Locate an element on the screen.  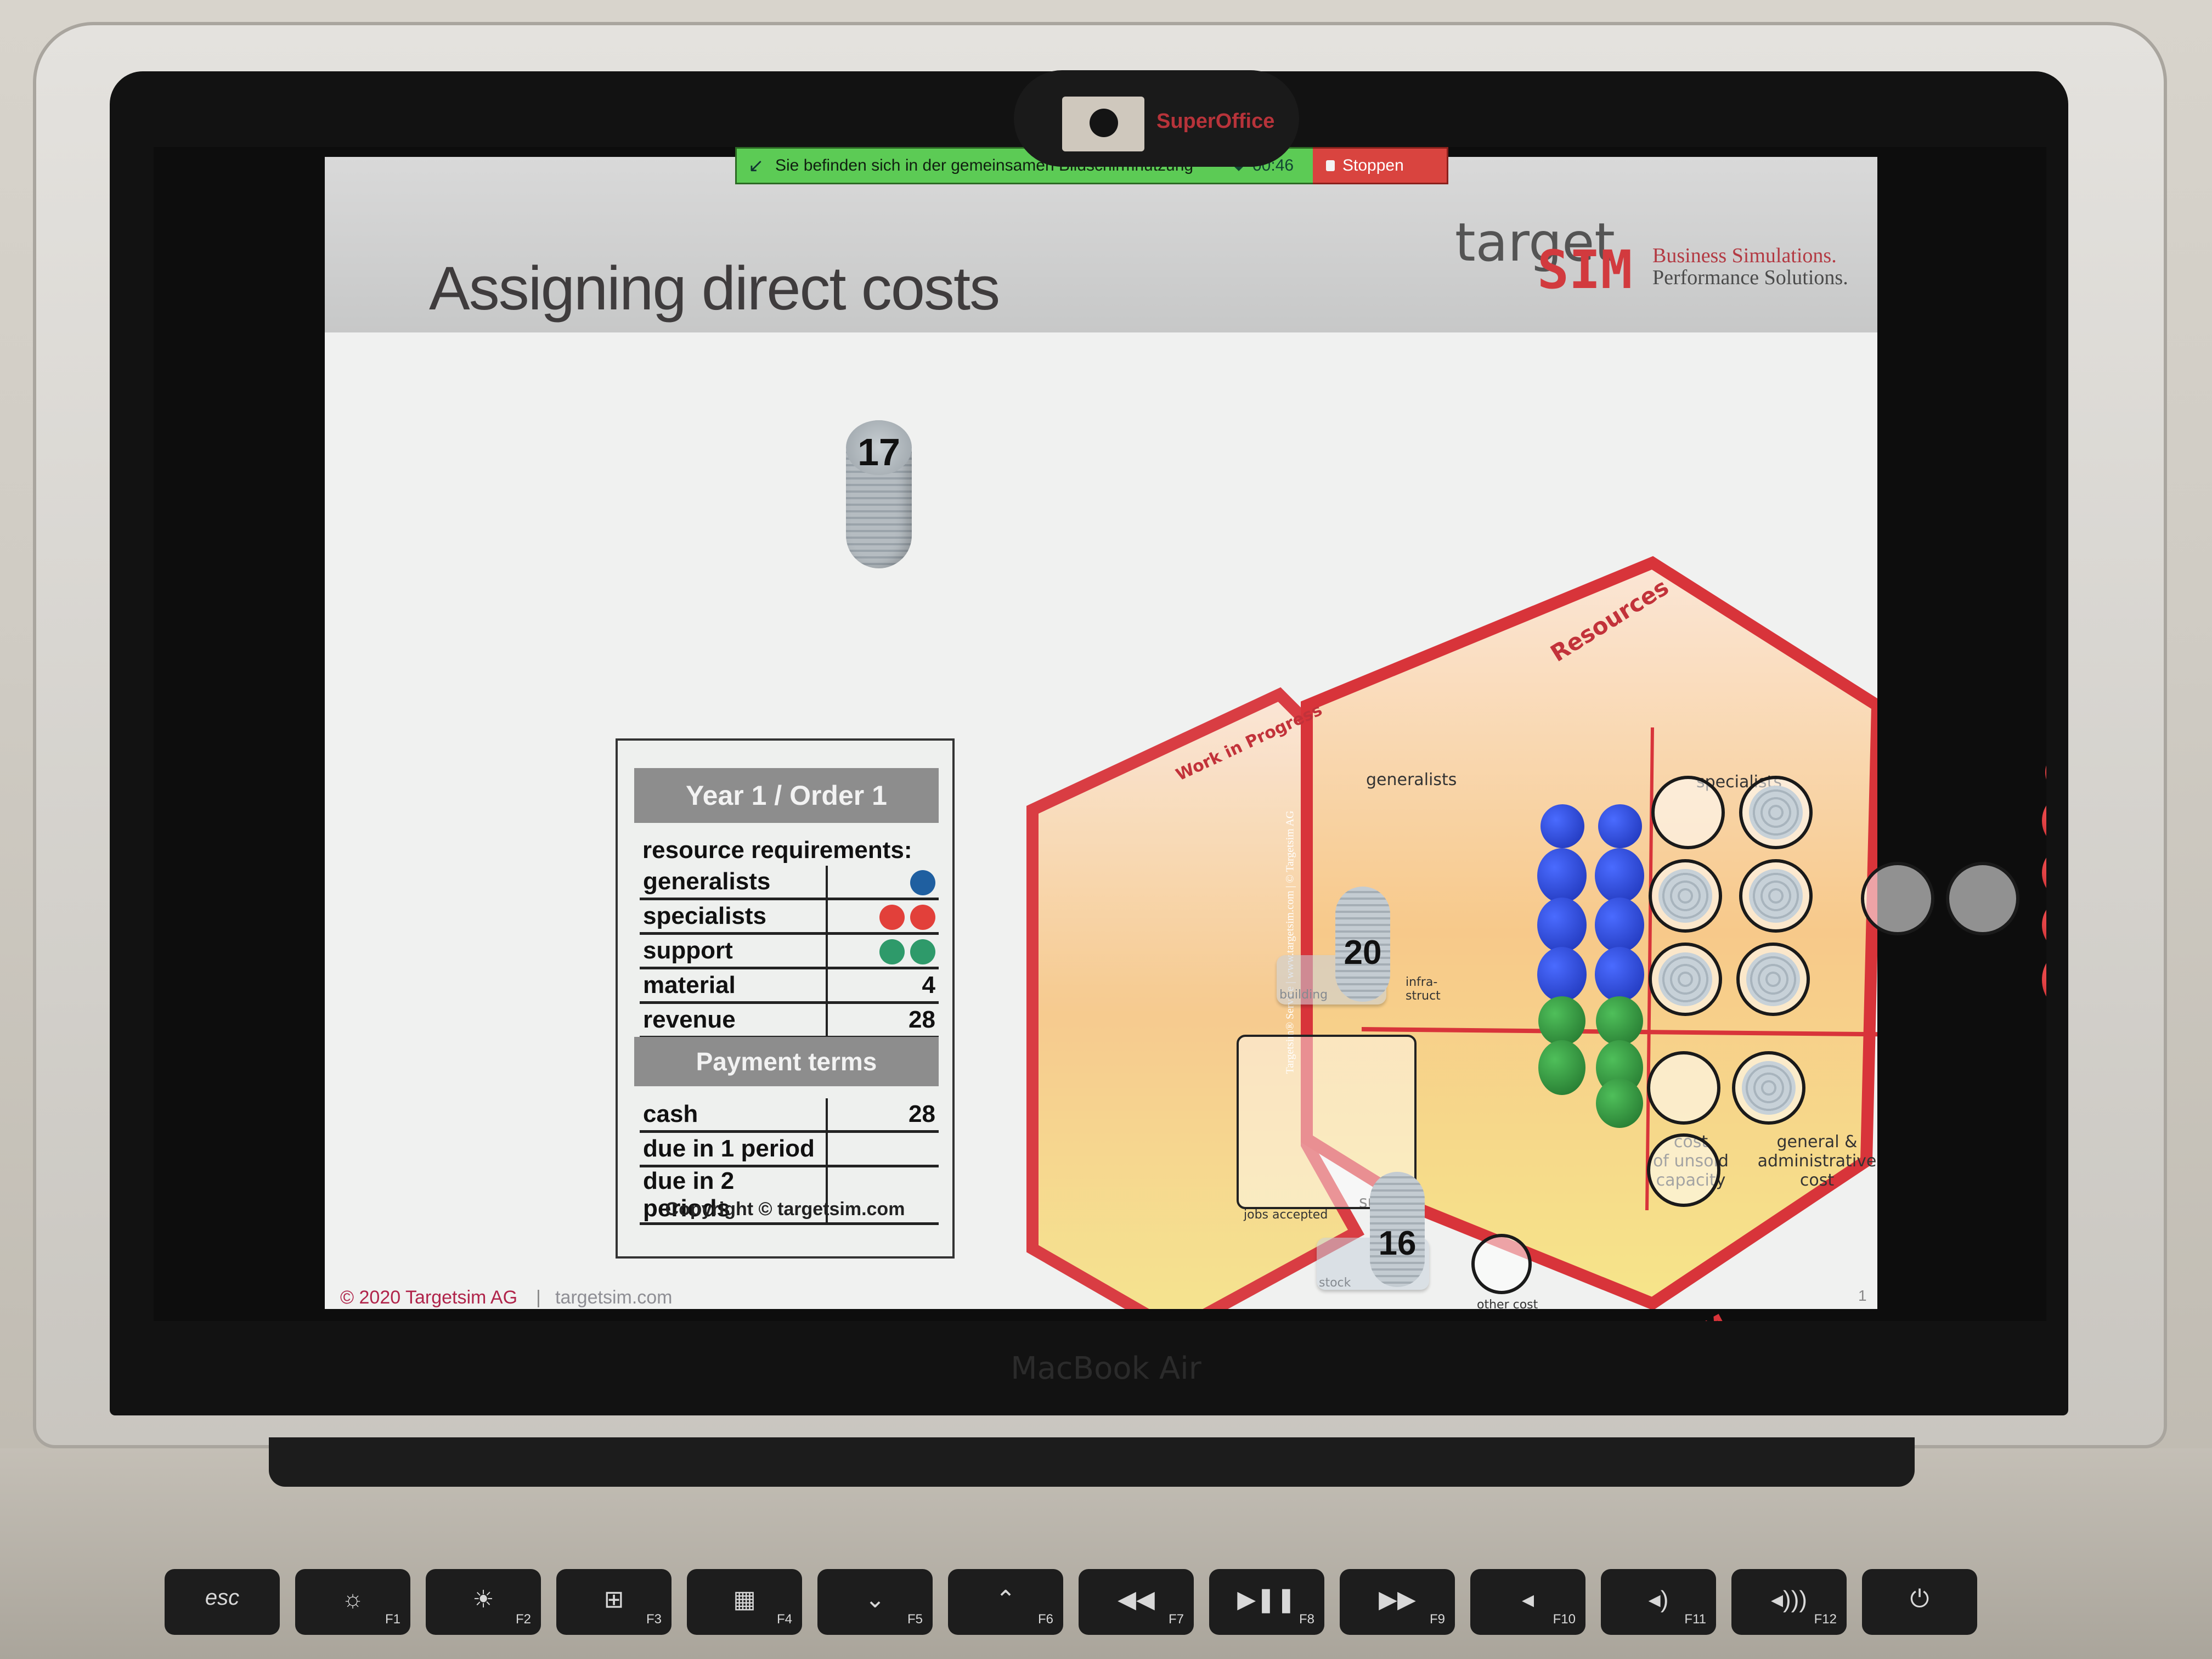
macbook-label: MacBook Air is located at coordinates (1106, 1369).